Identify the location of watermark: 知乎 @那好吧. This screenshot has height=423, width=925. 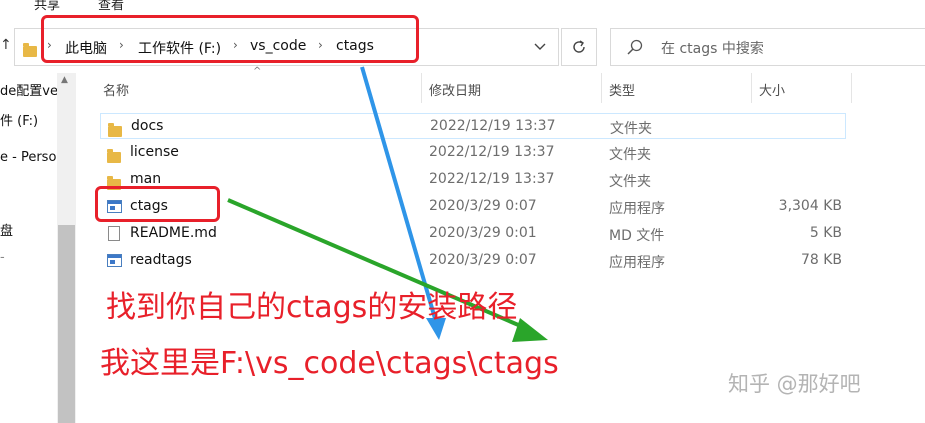
(794, 384).